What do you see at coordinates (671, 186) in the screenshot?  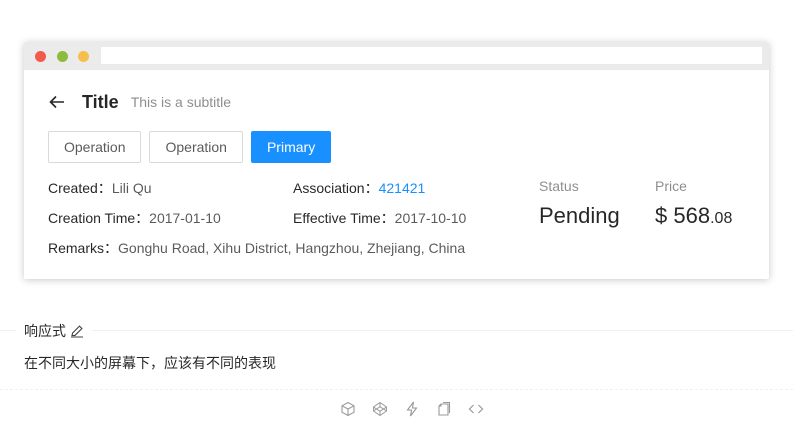 I see `price-title: Price` at bounding box center [671, 186].